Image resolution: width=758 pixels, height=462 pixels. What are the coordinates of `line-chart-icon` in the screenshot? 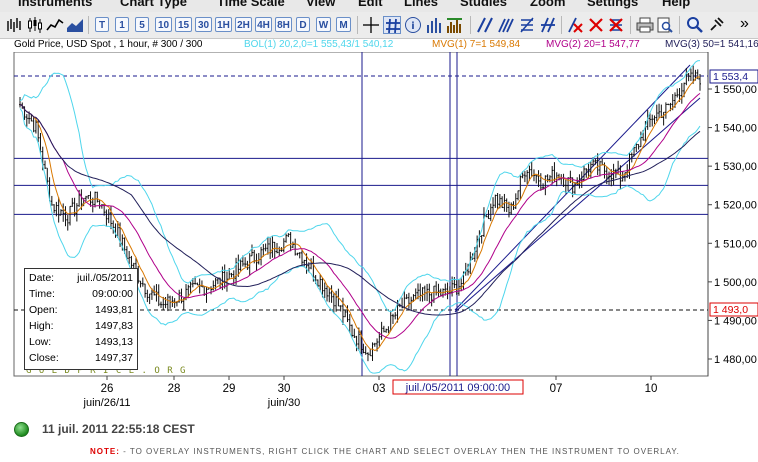 It's located at (55, 25).